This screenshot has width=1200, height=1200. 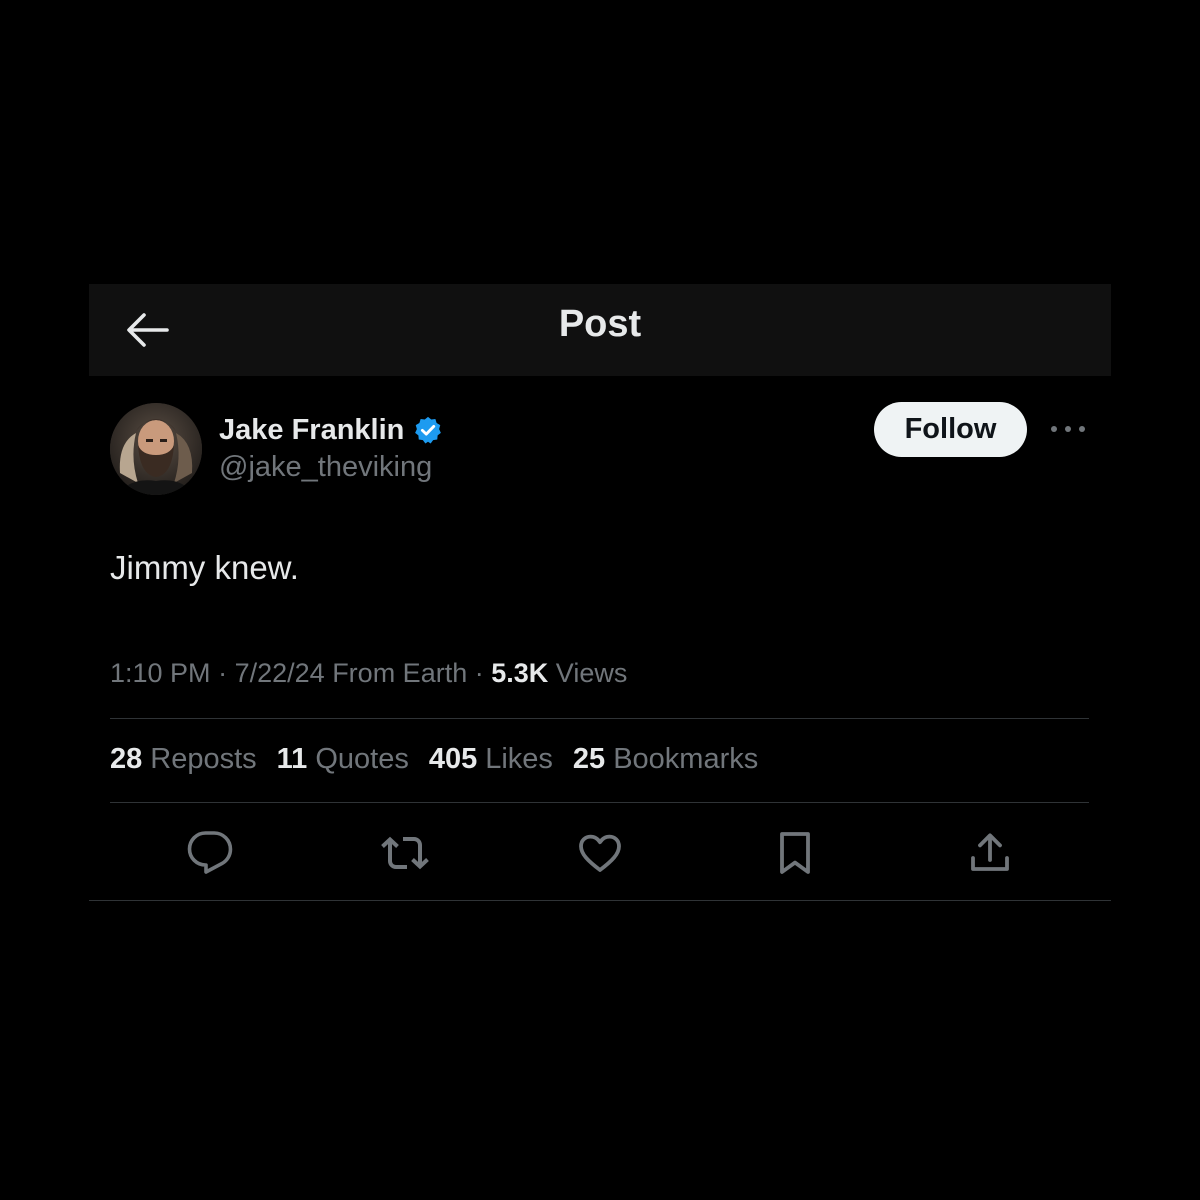 I want to click on reply-button, so click(x=210, y=853).